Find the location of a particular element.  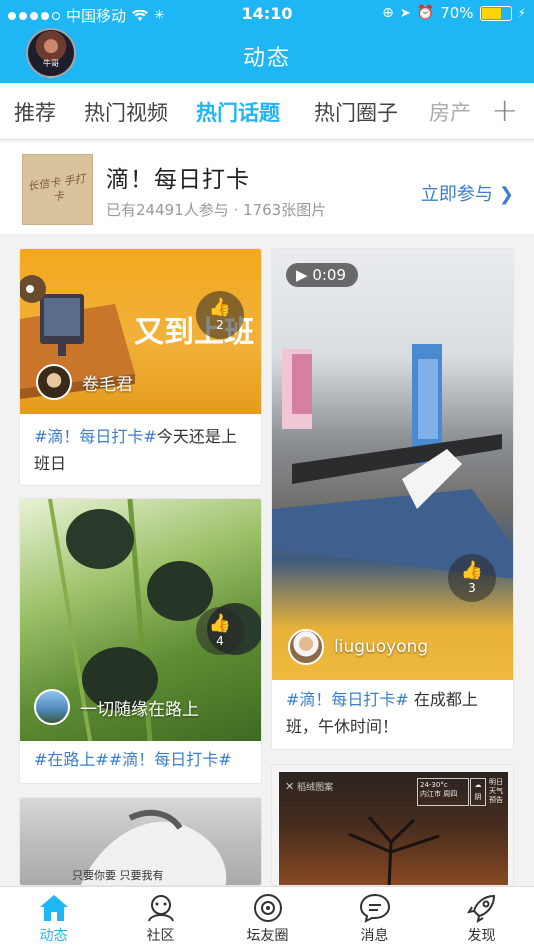

duration-label: 0:09 is located at coordinates (329, 275).